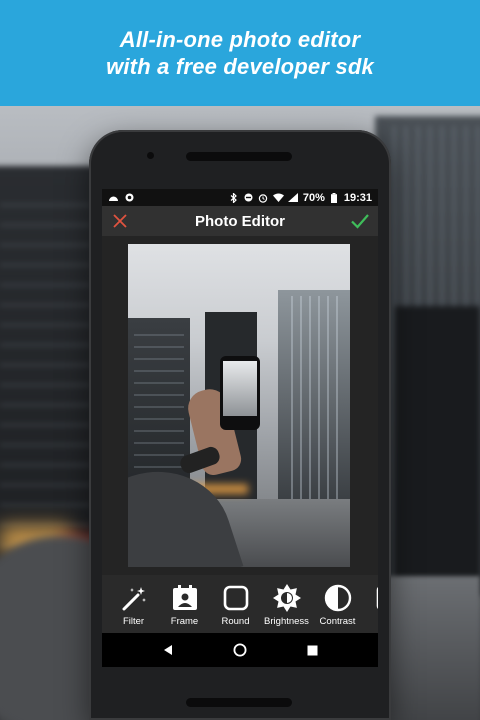 Image resolution: width=480 pixels, height=720 pixels. Describe the element at coordinates (150, 155) in the screenshot. I see `front-camera` at that location.